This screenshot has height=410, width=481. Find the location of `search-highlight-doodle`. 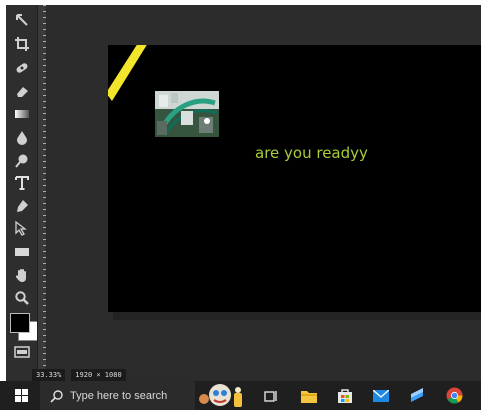

search-highlight-doodle is located at coordinates (223, 395).